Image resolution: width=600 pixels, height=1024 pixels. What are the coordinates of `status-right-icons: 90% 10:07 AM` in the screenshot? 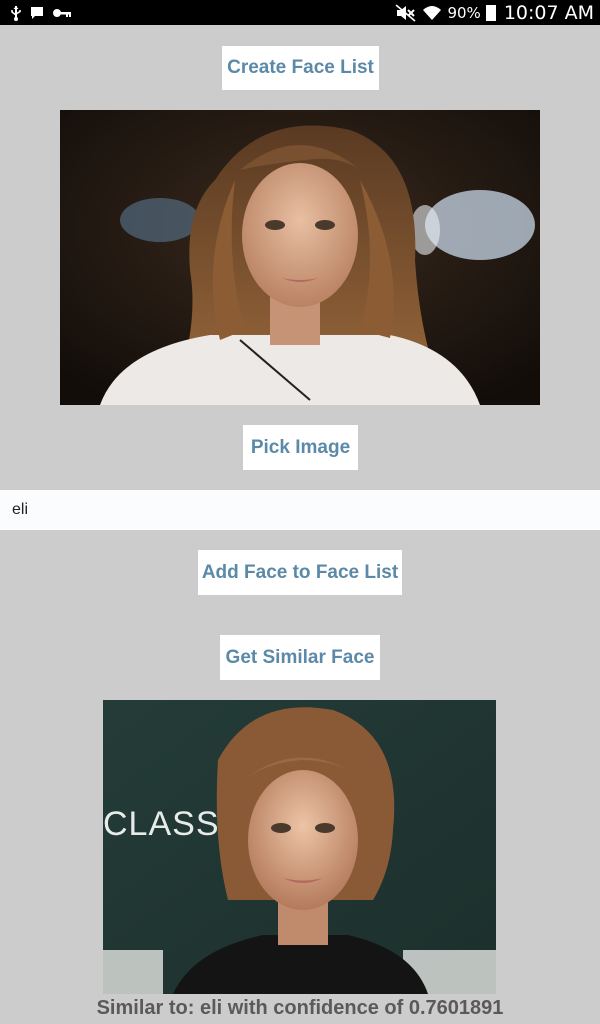 It's located at (494, 13).